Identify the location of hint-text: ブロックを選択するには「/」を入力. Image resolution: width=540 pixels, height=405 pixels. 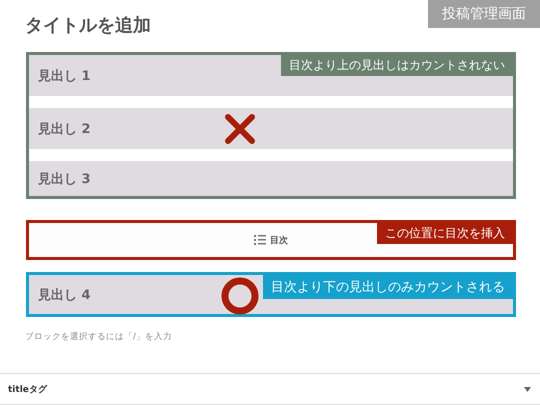
(99, 337).